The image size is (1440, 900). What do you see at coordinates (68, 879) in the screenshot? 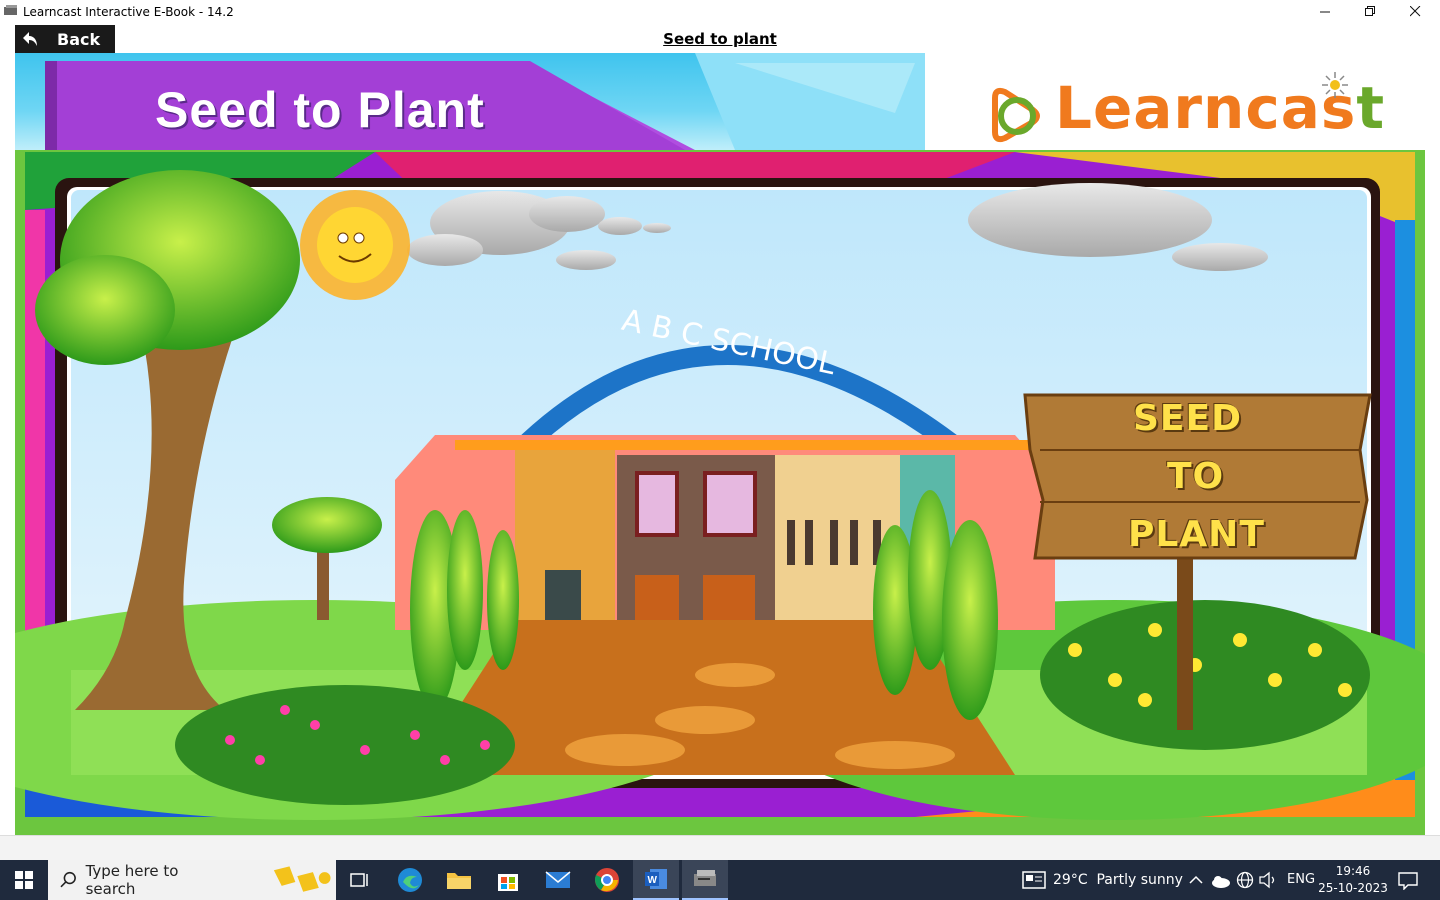
I see `search-icon` at bounding box center [68, 879].